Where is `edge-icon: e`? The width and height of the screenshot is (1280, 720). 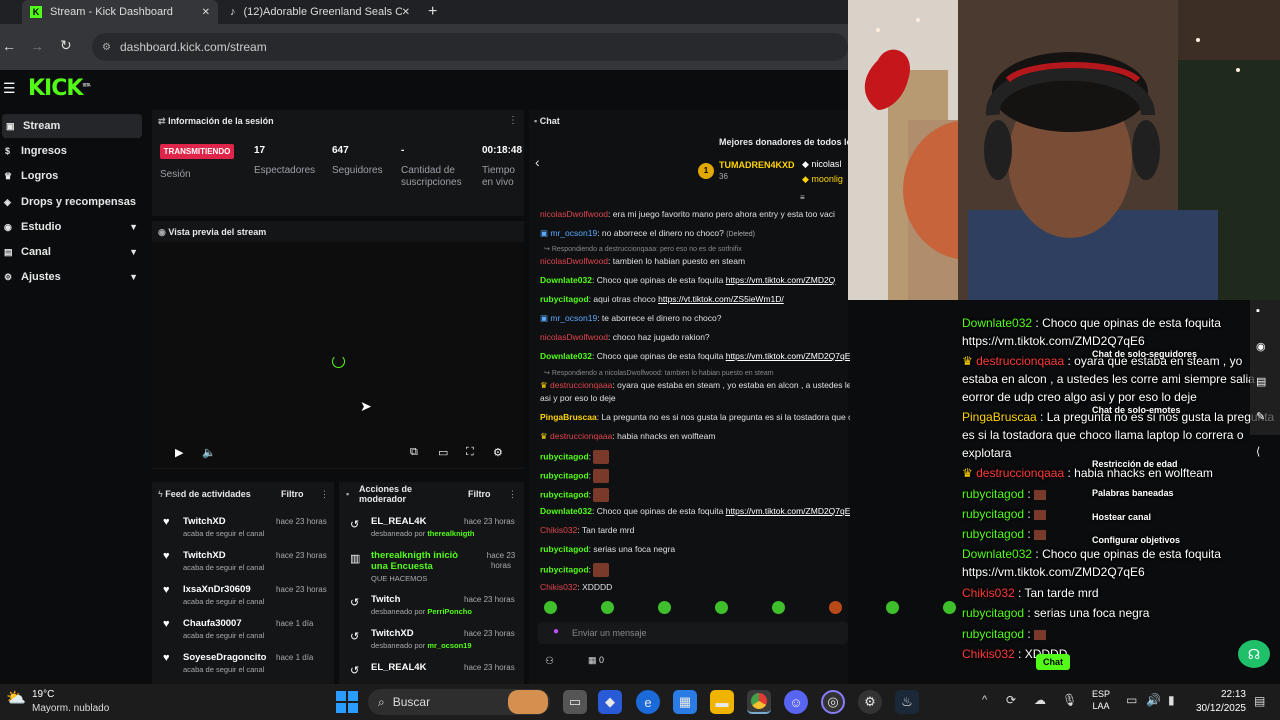
edge-icon: e is located at coordinates (648, 702).